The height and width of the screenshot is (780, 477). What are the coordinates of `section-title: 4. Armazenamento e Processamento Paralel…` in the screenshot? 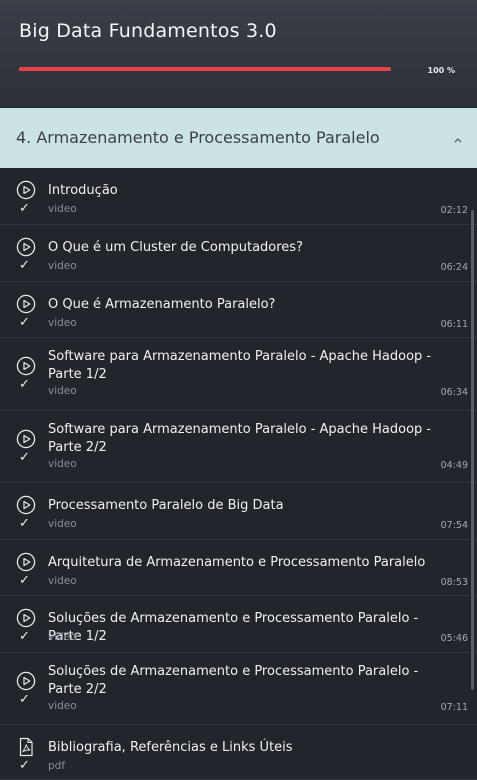 It's located at (198, 137).